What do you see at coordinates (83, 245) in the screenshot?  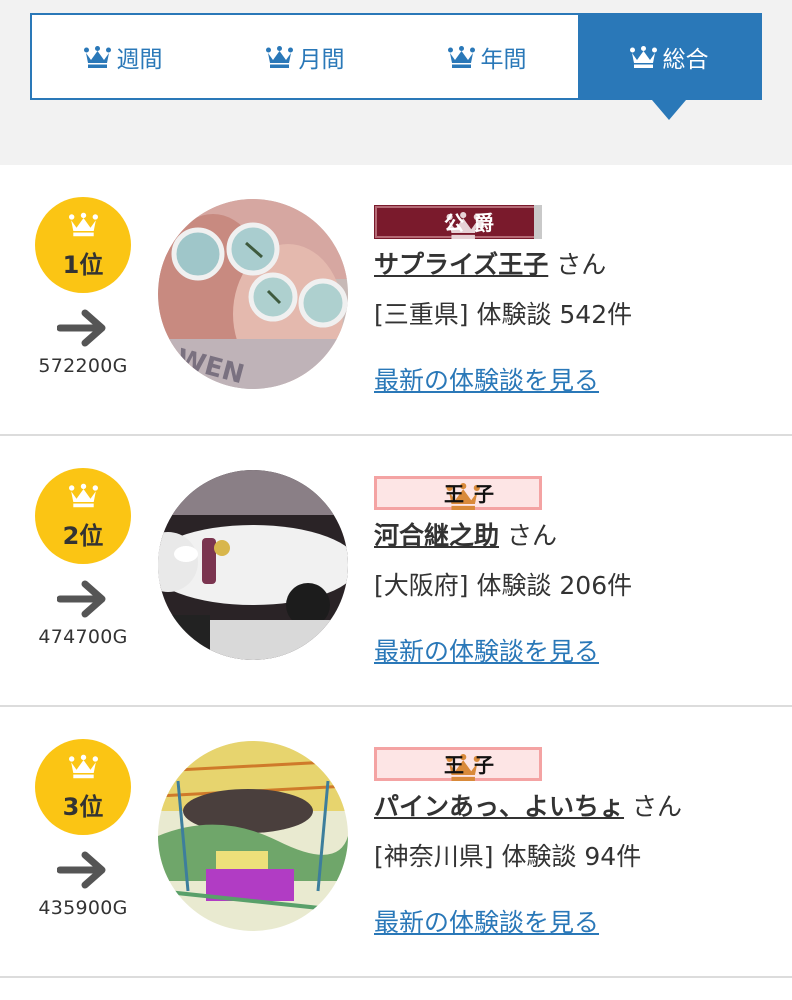 I see `rank-badge: 1位` at bounding box center [83, 245].